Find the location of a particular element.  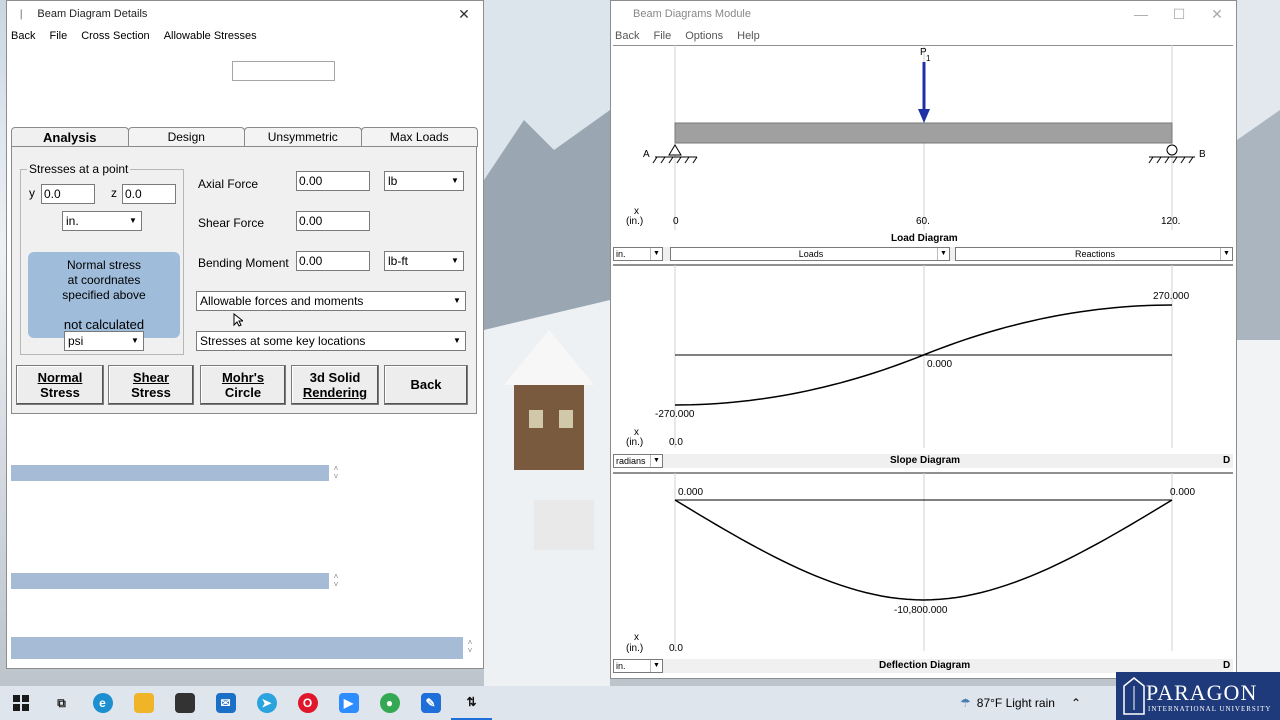

deflection-unit-value: in. is located at coordinates (621, 666).